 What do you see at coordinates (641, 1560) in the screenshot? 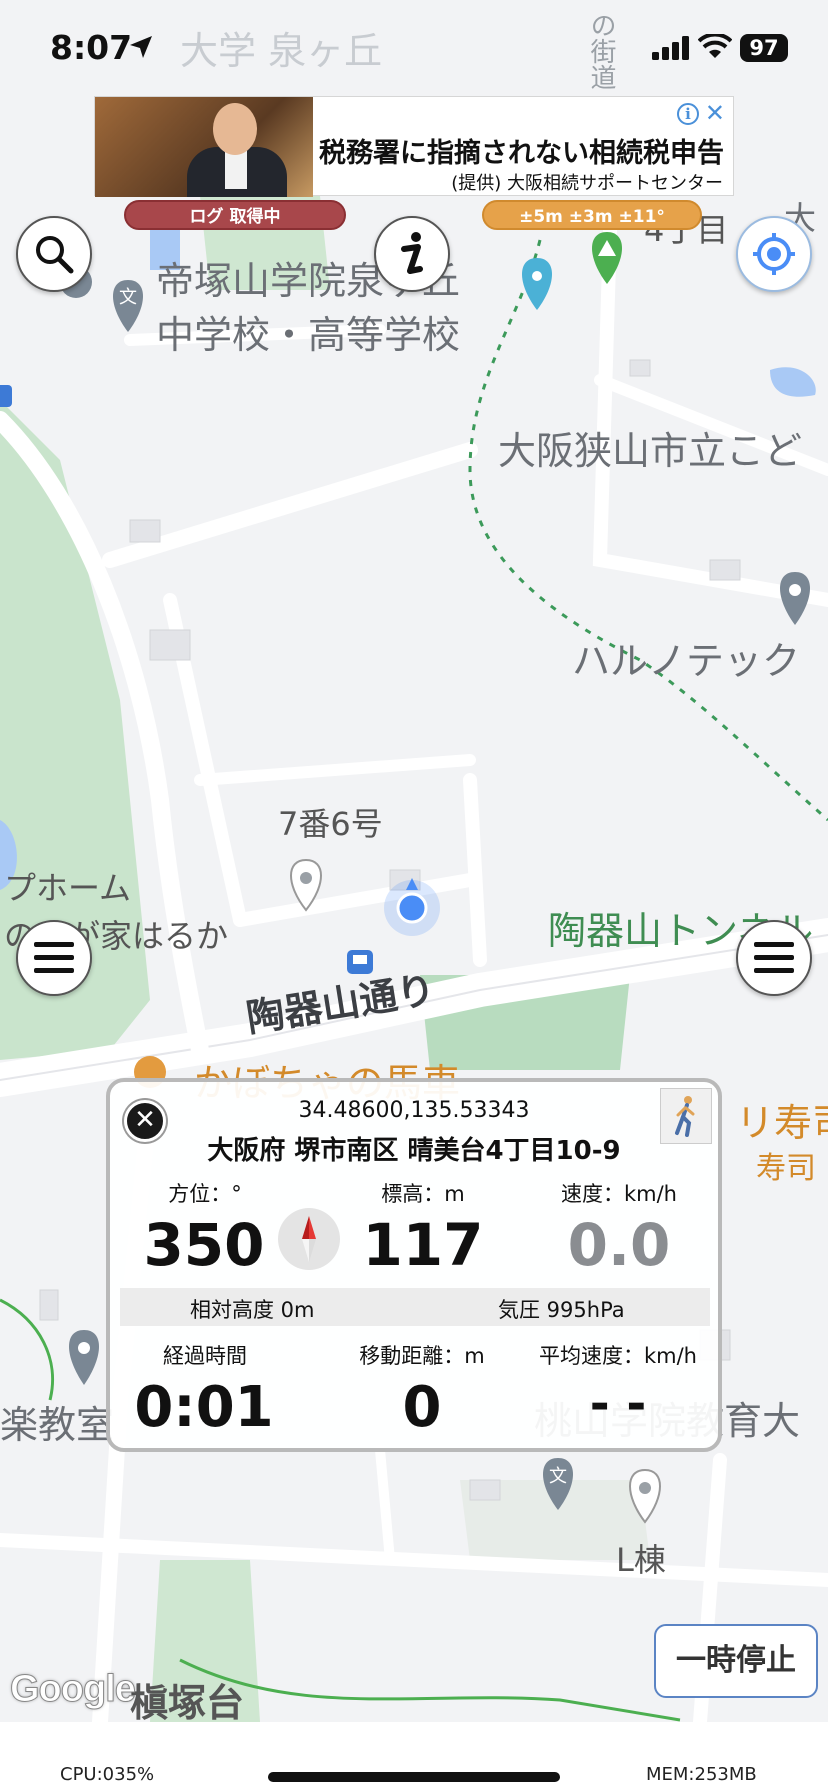
I see `map-label: L棟` at bounding box center [641, 1560].